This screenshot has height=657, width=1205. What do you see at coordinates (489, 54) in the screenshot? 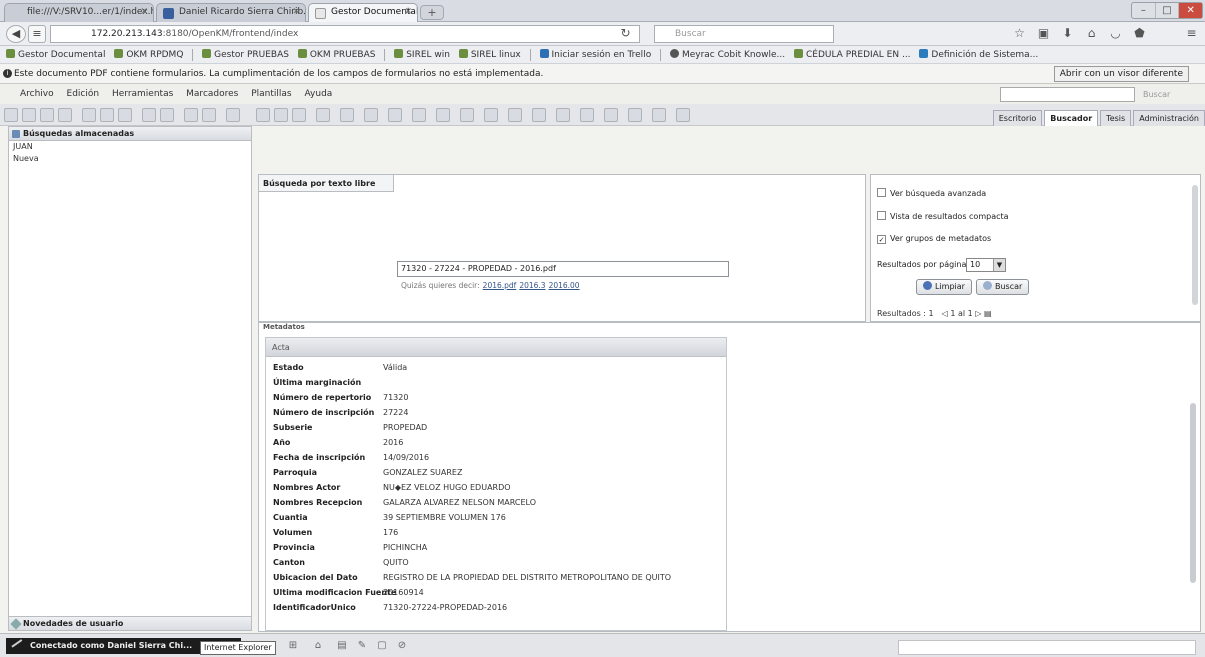
I see `bookmark-item: SIREL linux` at bounding box center [489, 54].